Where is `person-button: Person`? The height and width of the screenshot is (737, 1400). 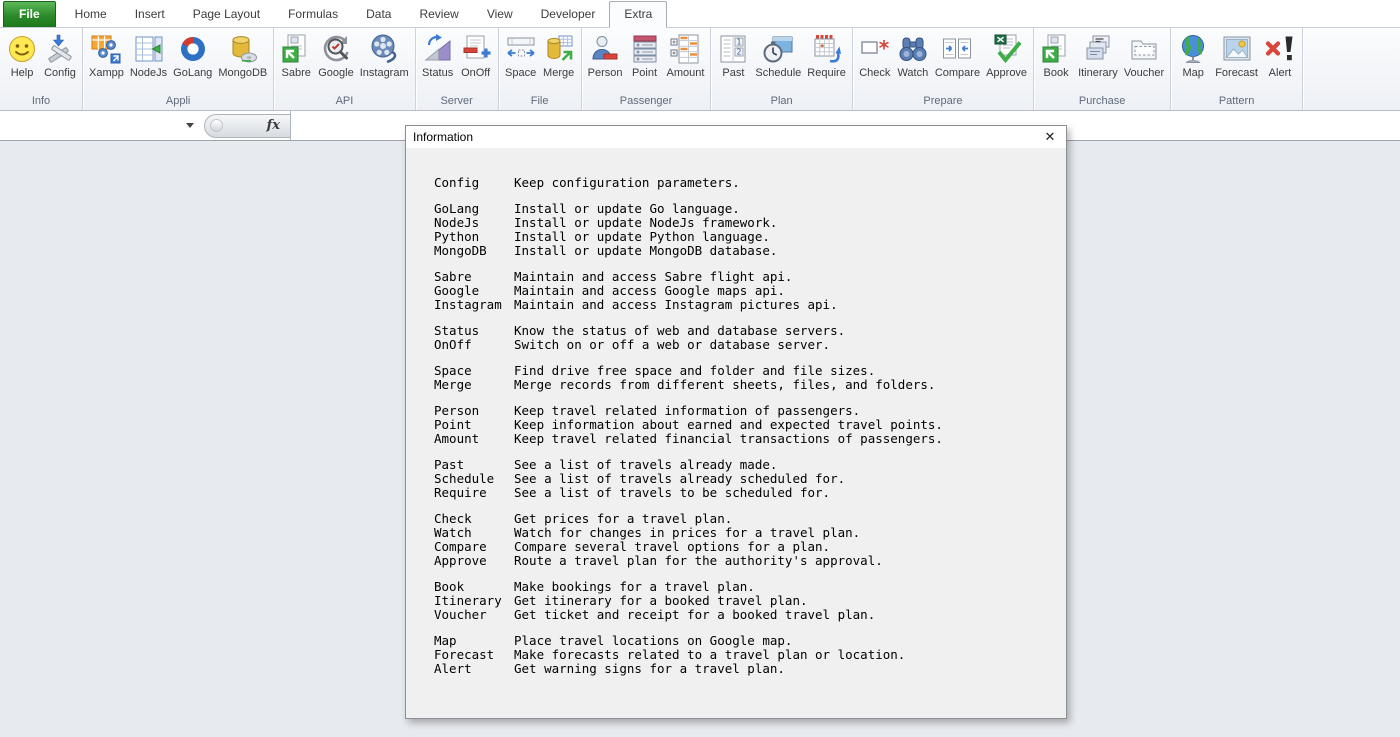 person-button: Person is located at coordinates (605, 55).